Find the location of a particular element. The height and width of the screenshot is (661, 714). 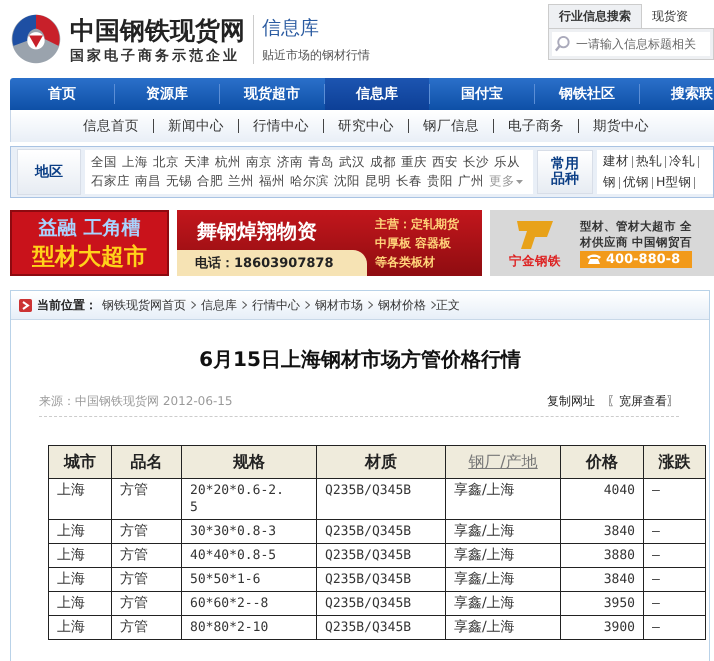

city-link: 济南 is located at coordinates (290, 162).